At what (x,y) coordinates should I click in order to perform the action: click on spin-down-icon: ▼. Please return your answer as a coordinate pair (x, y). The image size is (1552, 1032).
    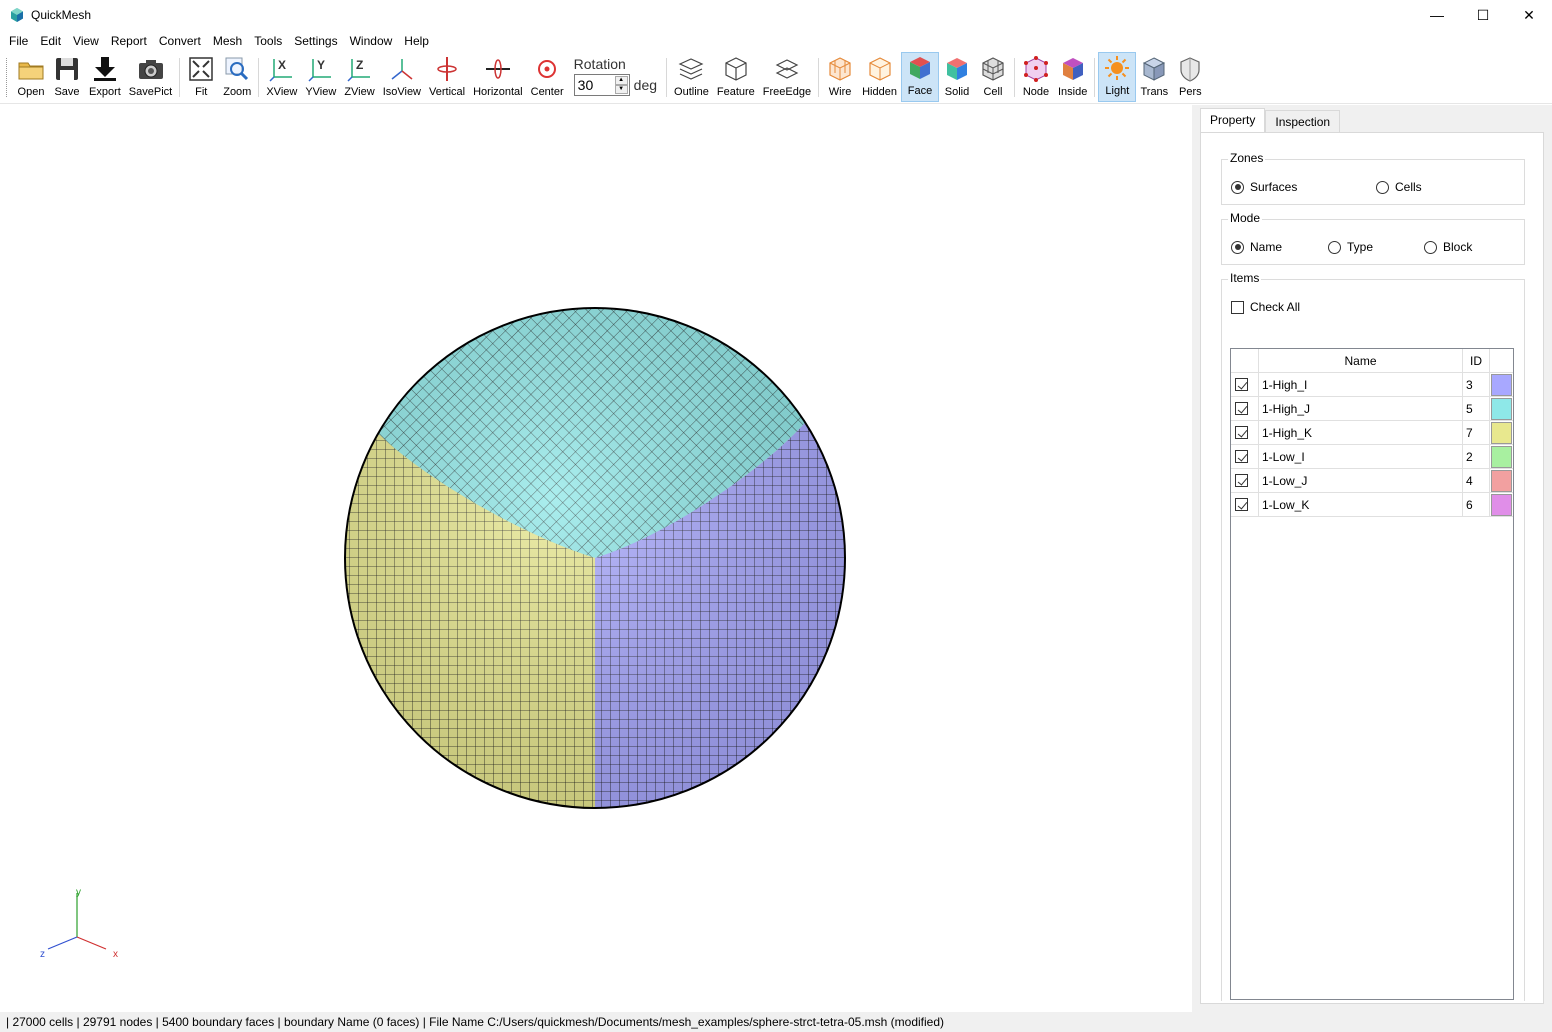
    Looking at the image, I should click on (621, 89).